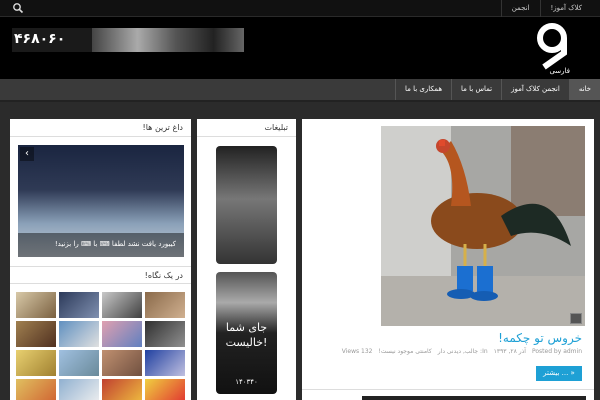  Describe the element at coordinates (474, 398) in the screenshot. I see `next-post-preview` at that location.